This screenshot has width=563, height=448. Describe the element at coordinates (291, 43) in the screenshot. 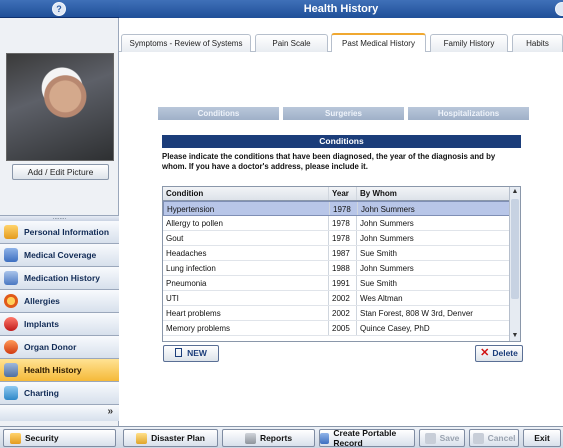

I see `tab-pain-scale: Pain Scale` at that location.